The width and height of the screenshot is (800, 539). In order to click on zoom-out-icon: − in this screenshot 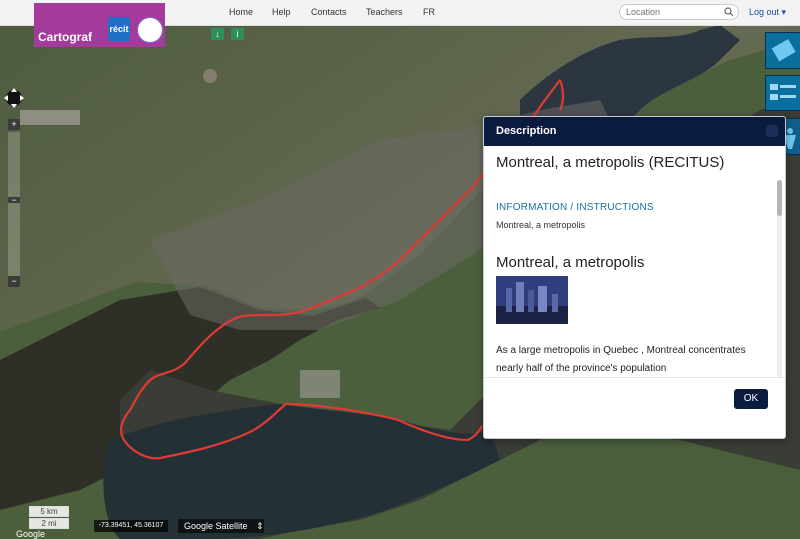, I will do `click(14, 281)`.